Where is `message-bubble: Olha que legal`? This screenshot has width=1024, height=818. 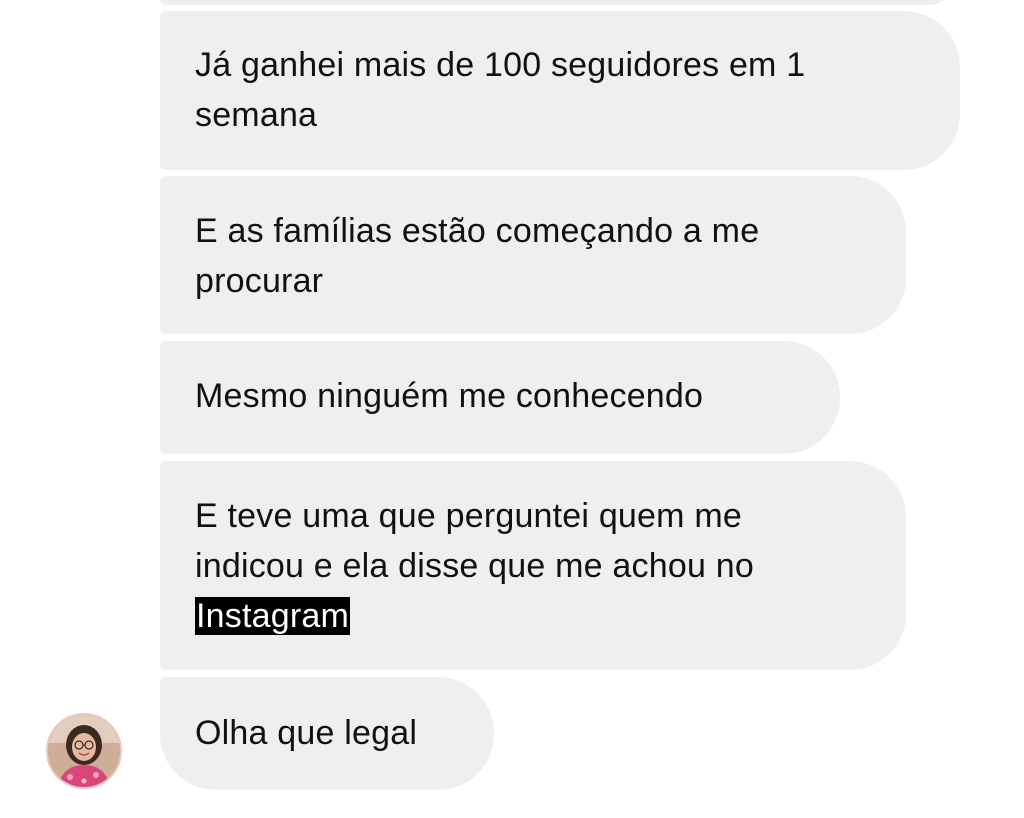
message-bubble: Olha que legal is located at coordinates (327, 733).